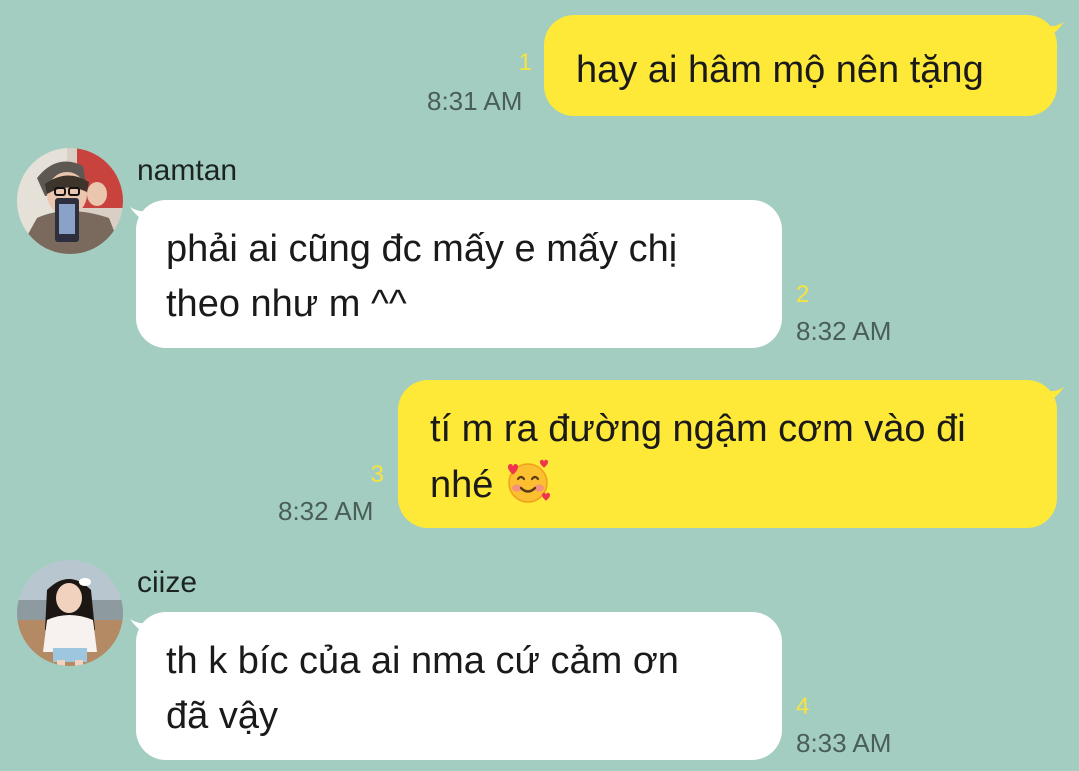 This screenshot has width=1079, height=771. Describe the element at coordinates (844, 743) in the screenshot. I see `message-timestamp: 8:33 AM` at that location.